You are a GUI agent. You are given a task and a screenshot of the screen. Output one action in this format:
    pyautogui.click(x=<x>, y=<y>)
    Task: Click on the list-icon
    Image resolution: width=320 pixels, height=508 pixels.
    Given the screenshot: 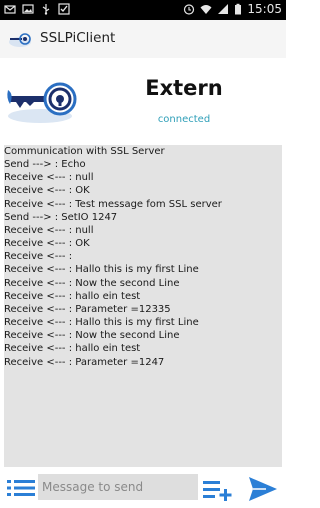 What is the action you would take?
    pyautogui.click(x=21, y=488)
    